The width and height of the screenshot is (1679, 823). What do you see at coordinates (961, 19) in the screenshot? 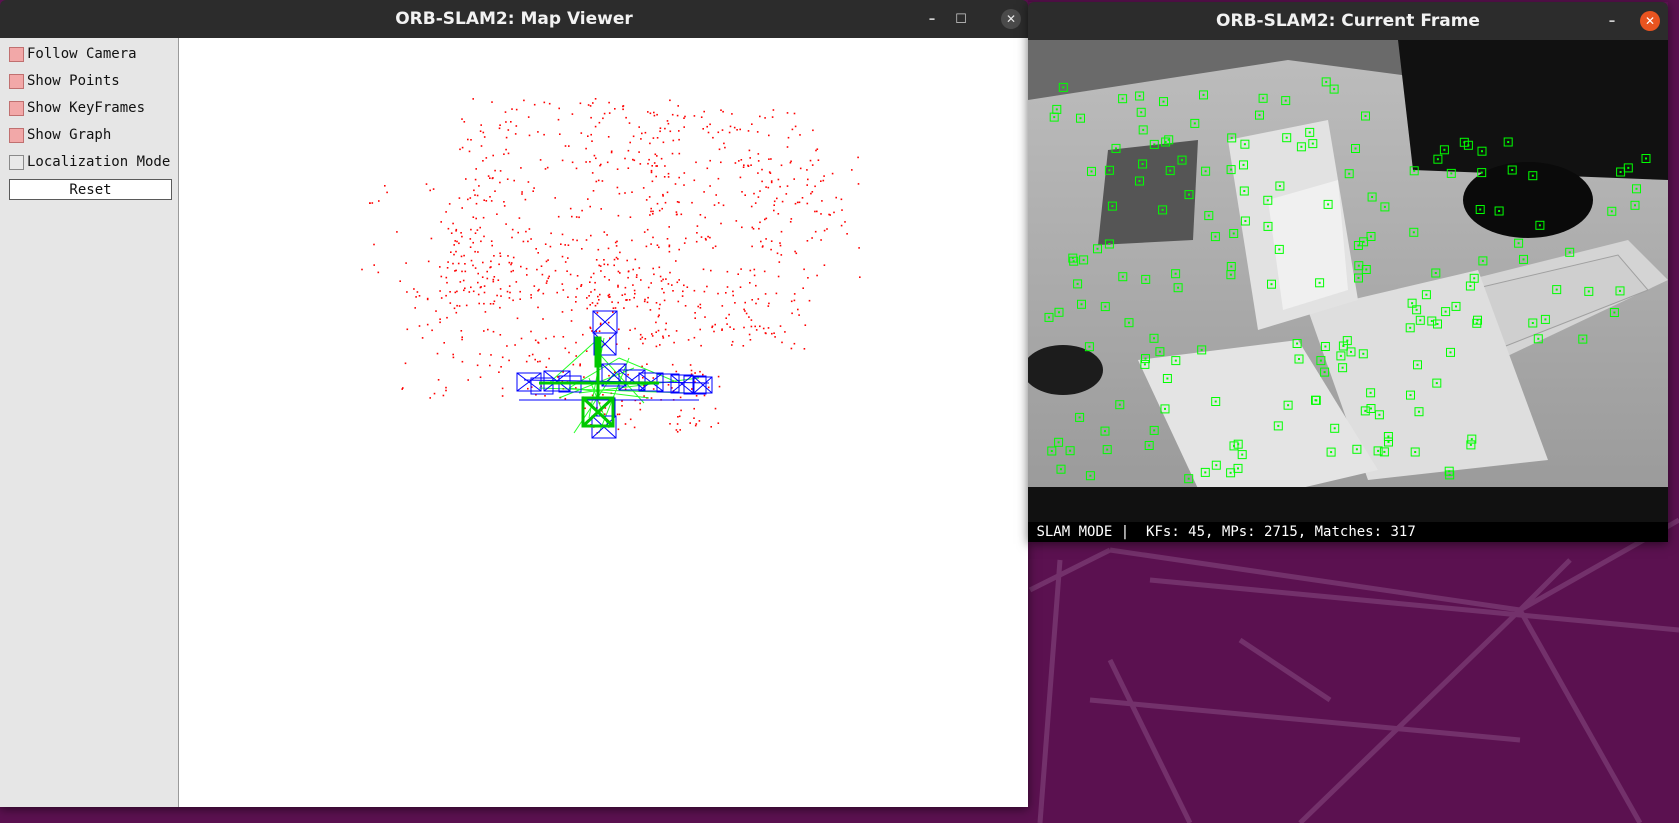
I see `maximize-icon: ☐` at bounding box center [961, 19].